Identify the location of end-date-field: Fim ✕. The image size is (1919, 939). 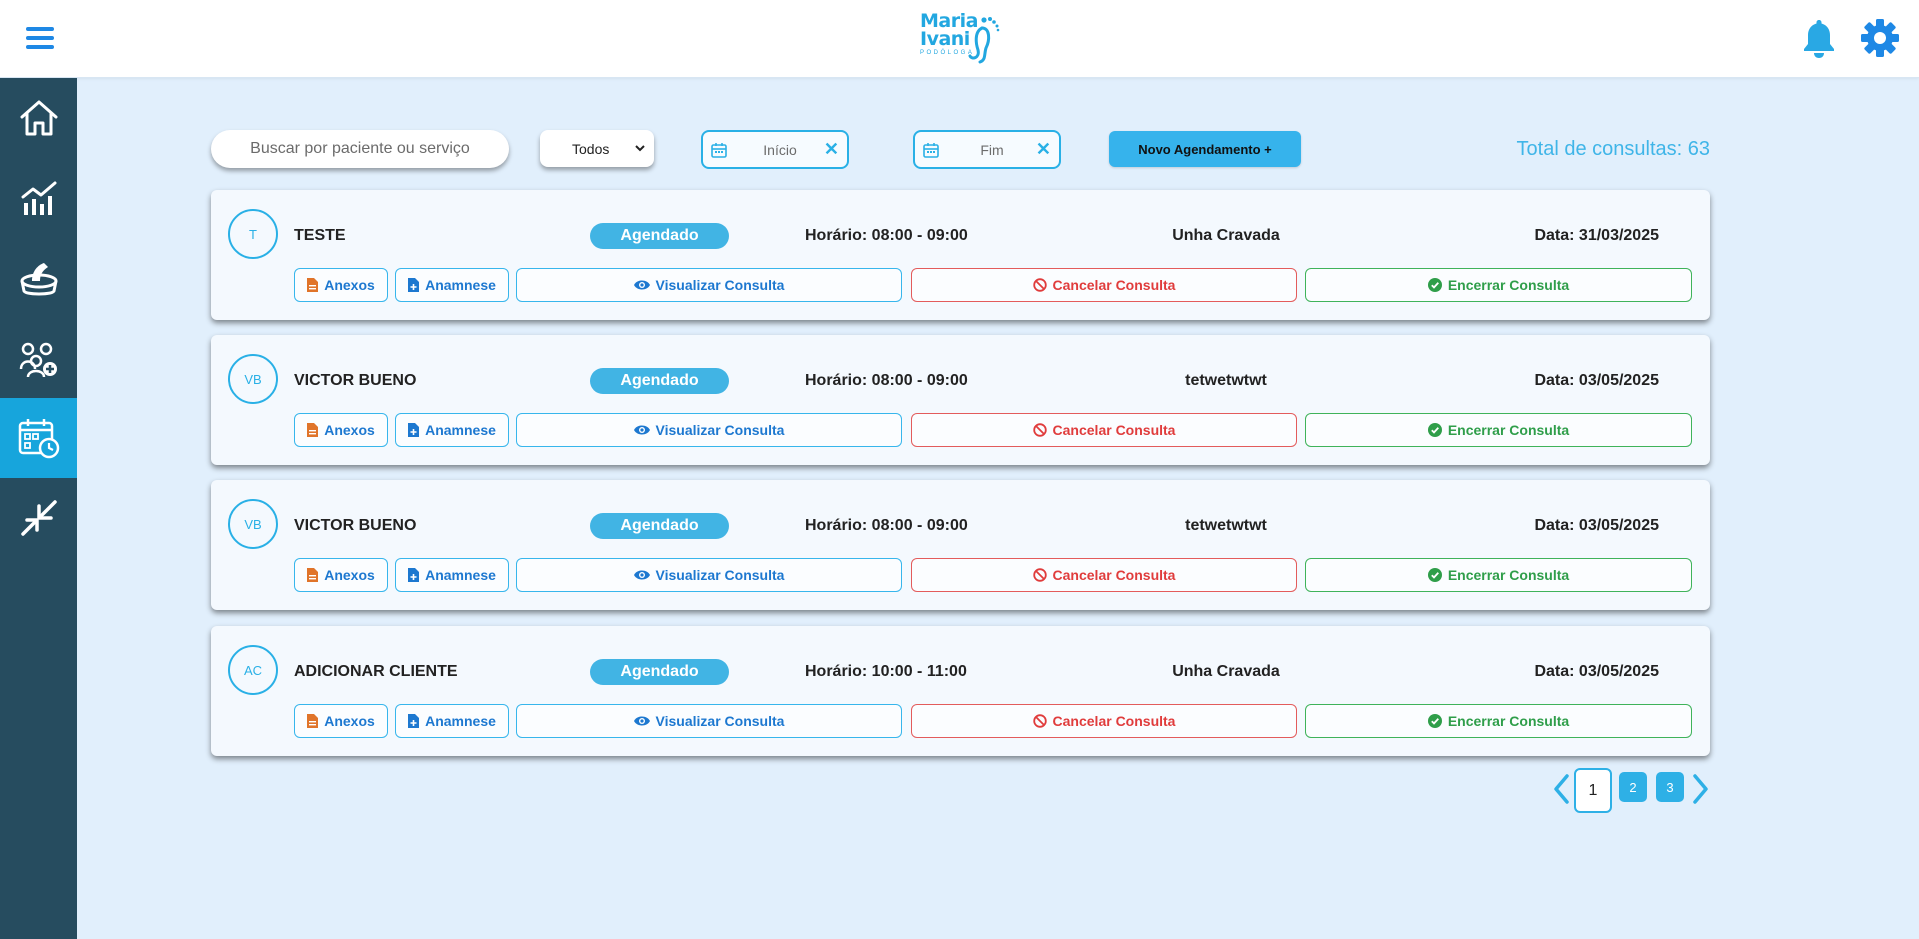
(987, 149).